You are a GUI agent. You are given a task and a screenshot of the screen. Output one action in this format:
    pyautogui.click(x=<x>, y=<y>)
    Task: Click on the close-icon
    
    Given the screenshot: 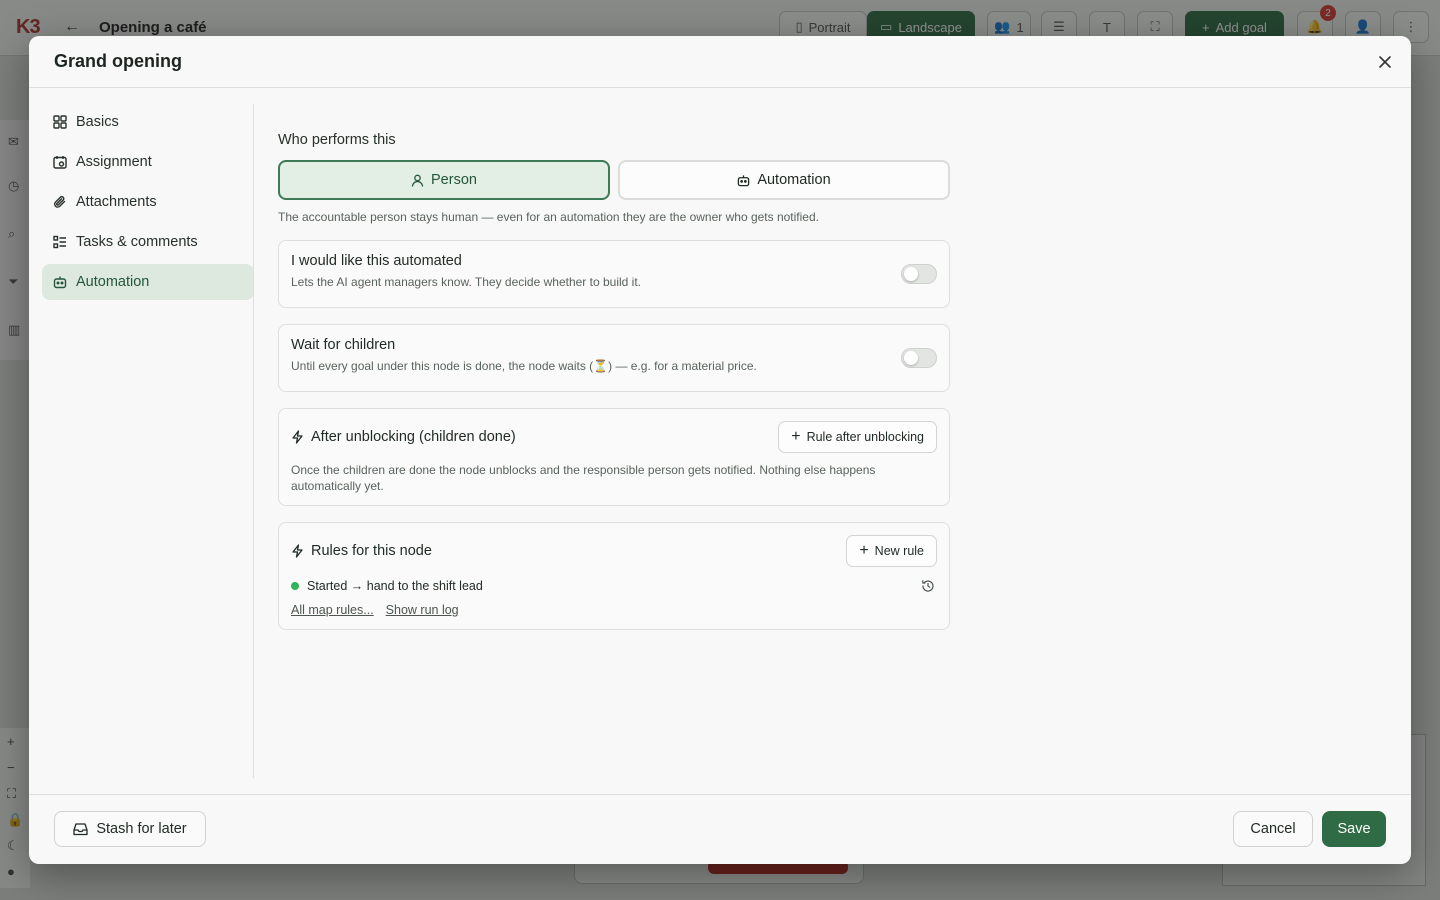 What is the action you would take?
    pyautogui.click(x=1385, y=62)
    